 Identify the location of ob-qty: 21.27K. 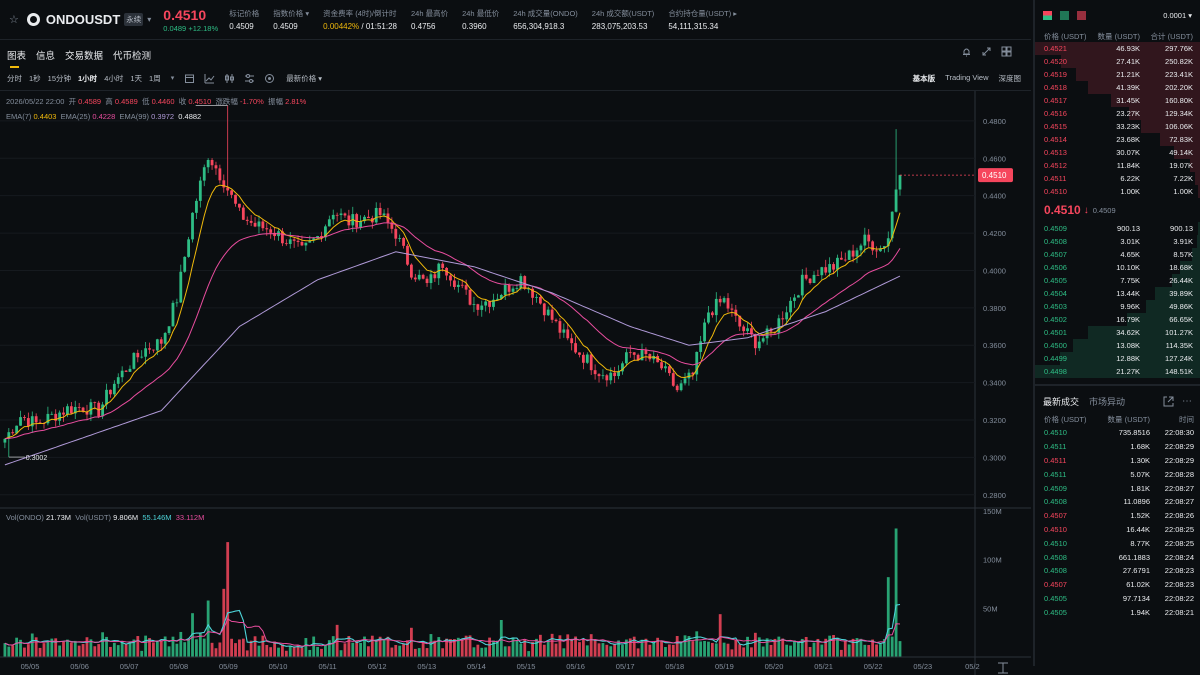
(1128, 371).